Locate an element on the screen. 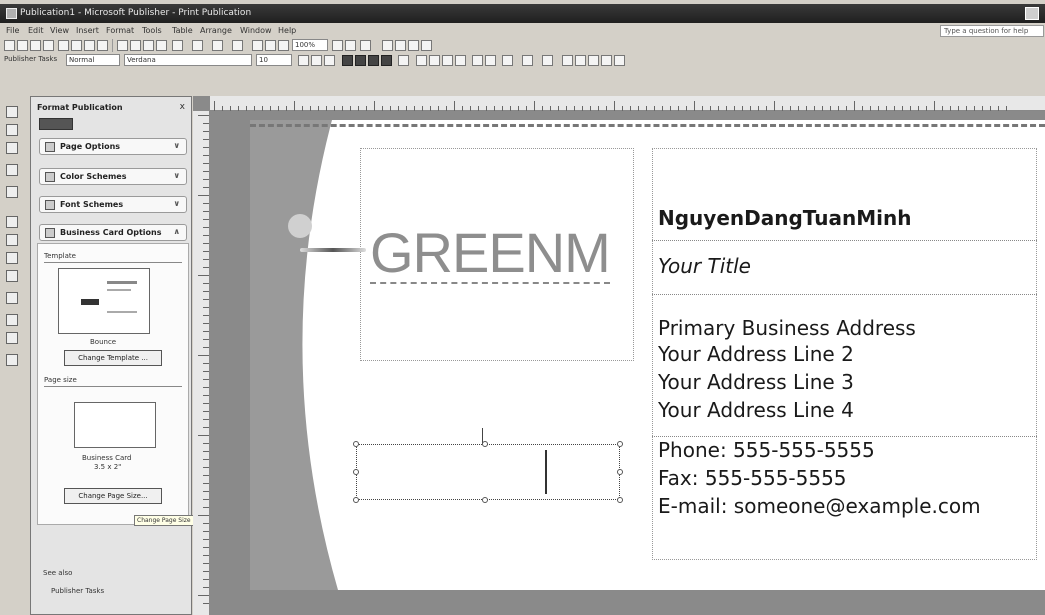  menu-view: View is located at coordinates (59, 30).